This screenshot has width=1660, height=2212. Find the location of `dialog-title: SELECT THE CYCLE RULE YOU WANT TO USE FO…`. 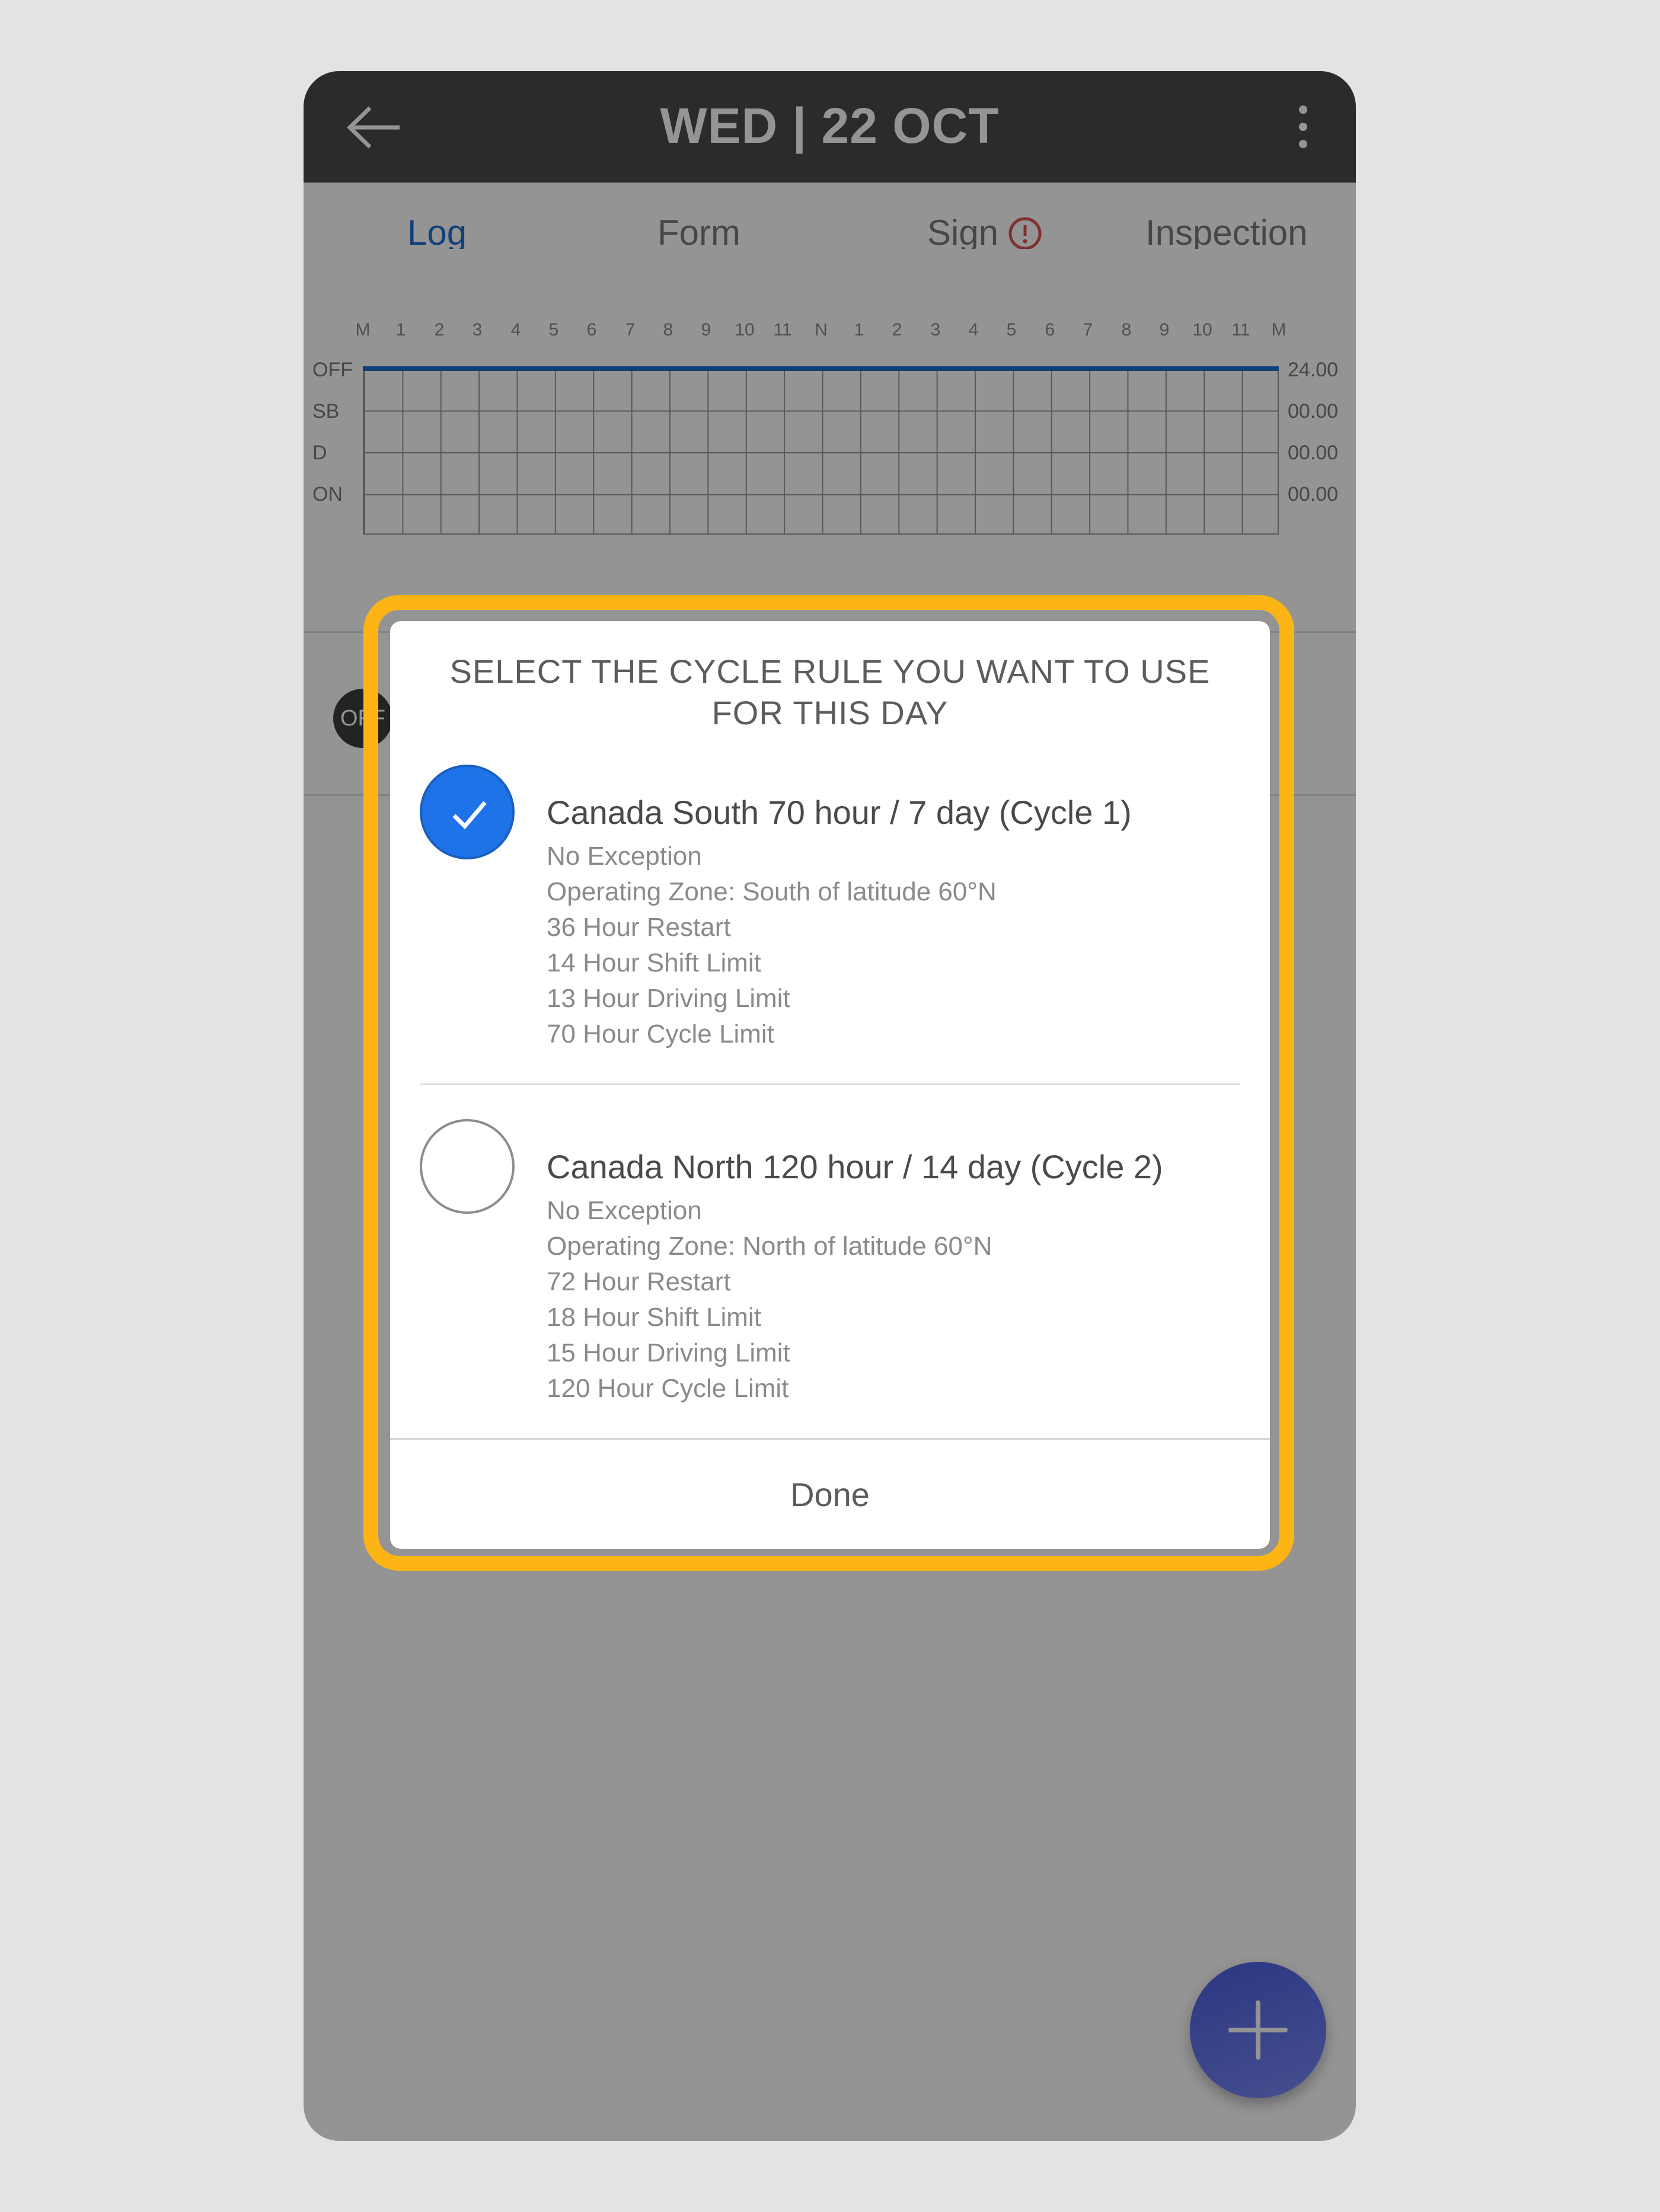

dialog-title: SELECT THE CYCLE RULE YOU WANT TO USE FO… is located at coordinates (830, 692).